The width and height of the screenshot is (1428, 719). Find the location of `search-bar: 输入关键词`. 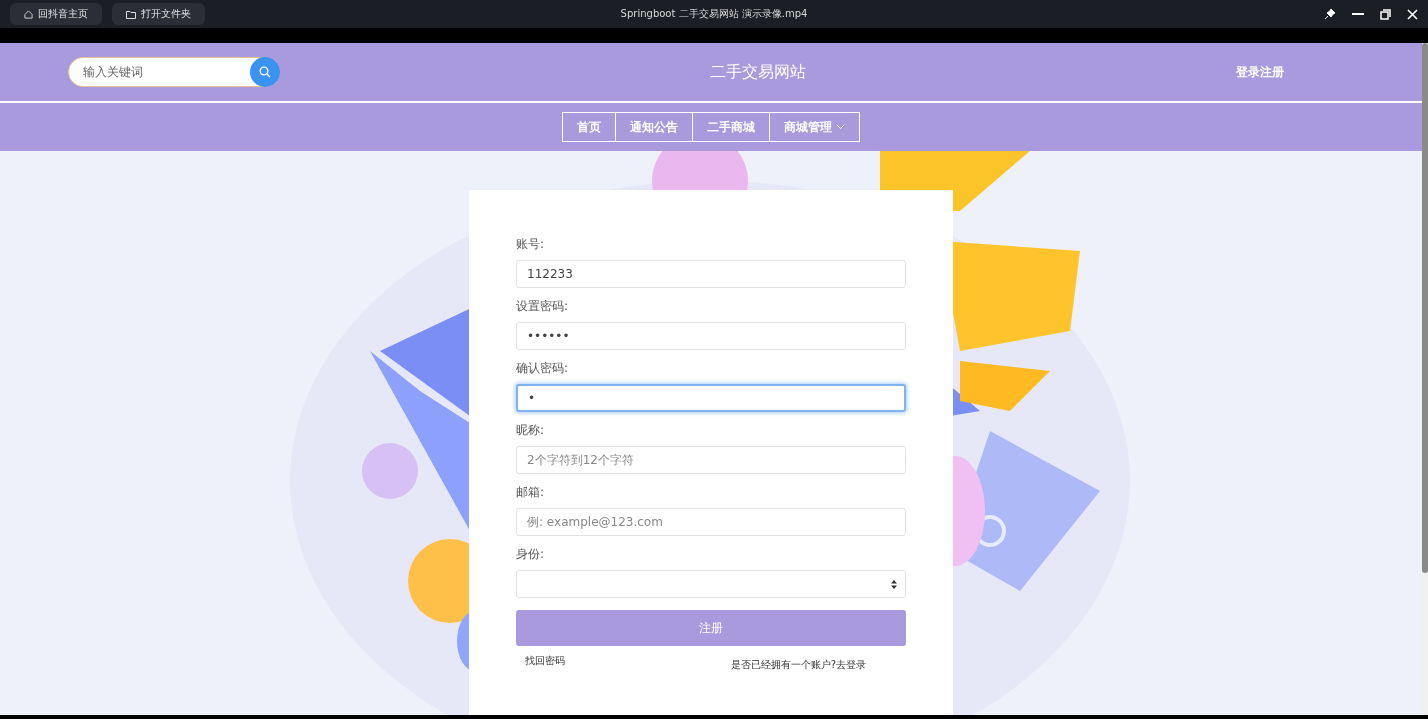

search-bar: 输入关键词 is located at coordinates (174, 72).